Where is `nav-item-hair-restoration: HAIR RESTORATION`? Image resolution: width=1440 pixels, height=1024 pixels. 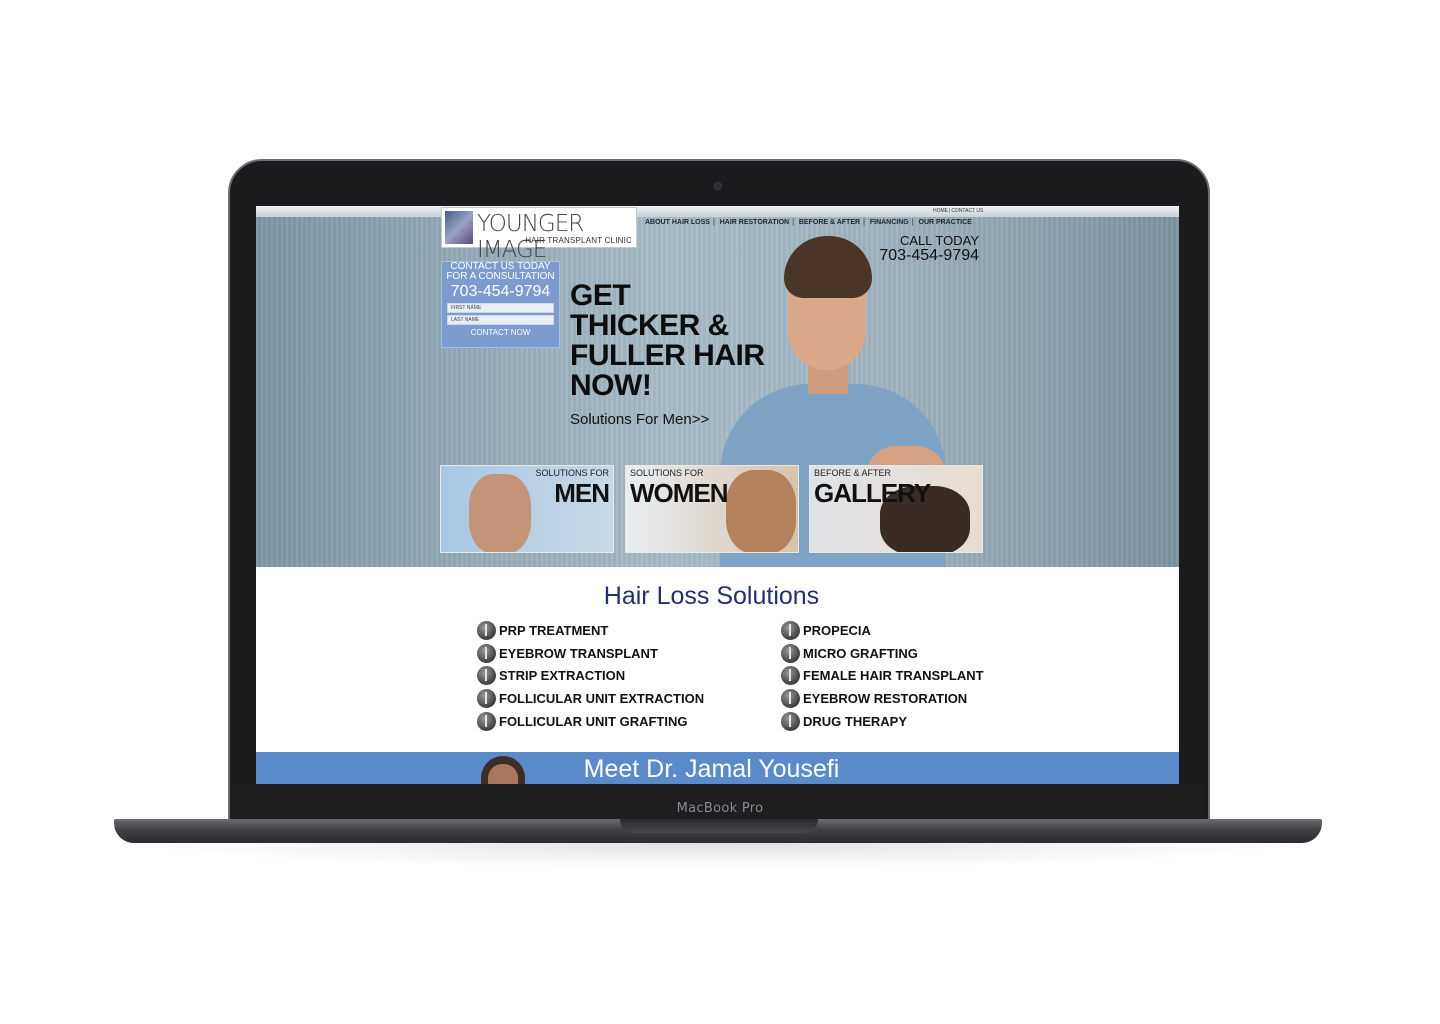
nav-item-hair-restoration: HAIR RESTORATION is located at coordinates (754, 222).